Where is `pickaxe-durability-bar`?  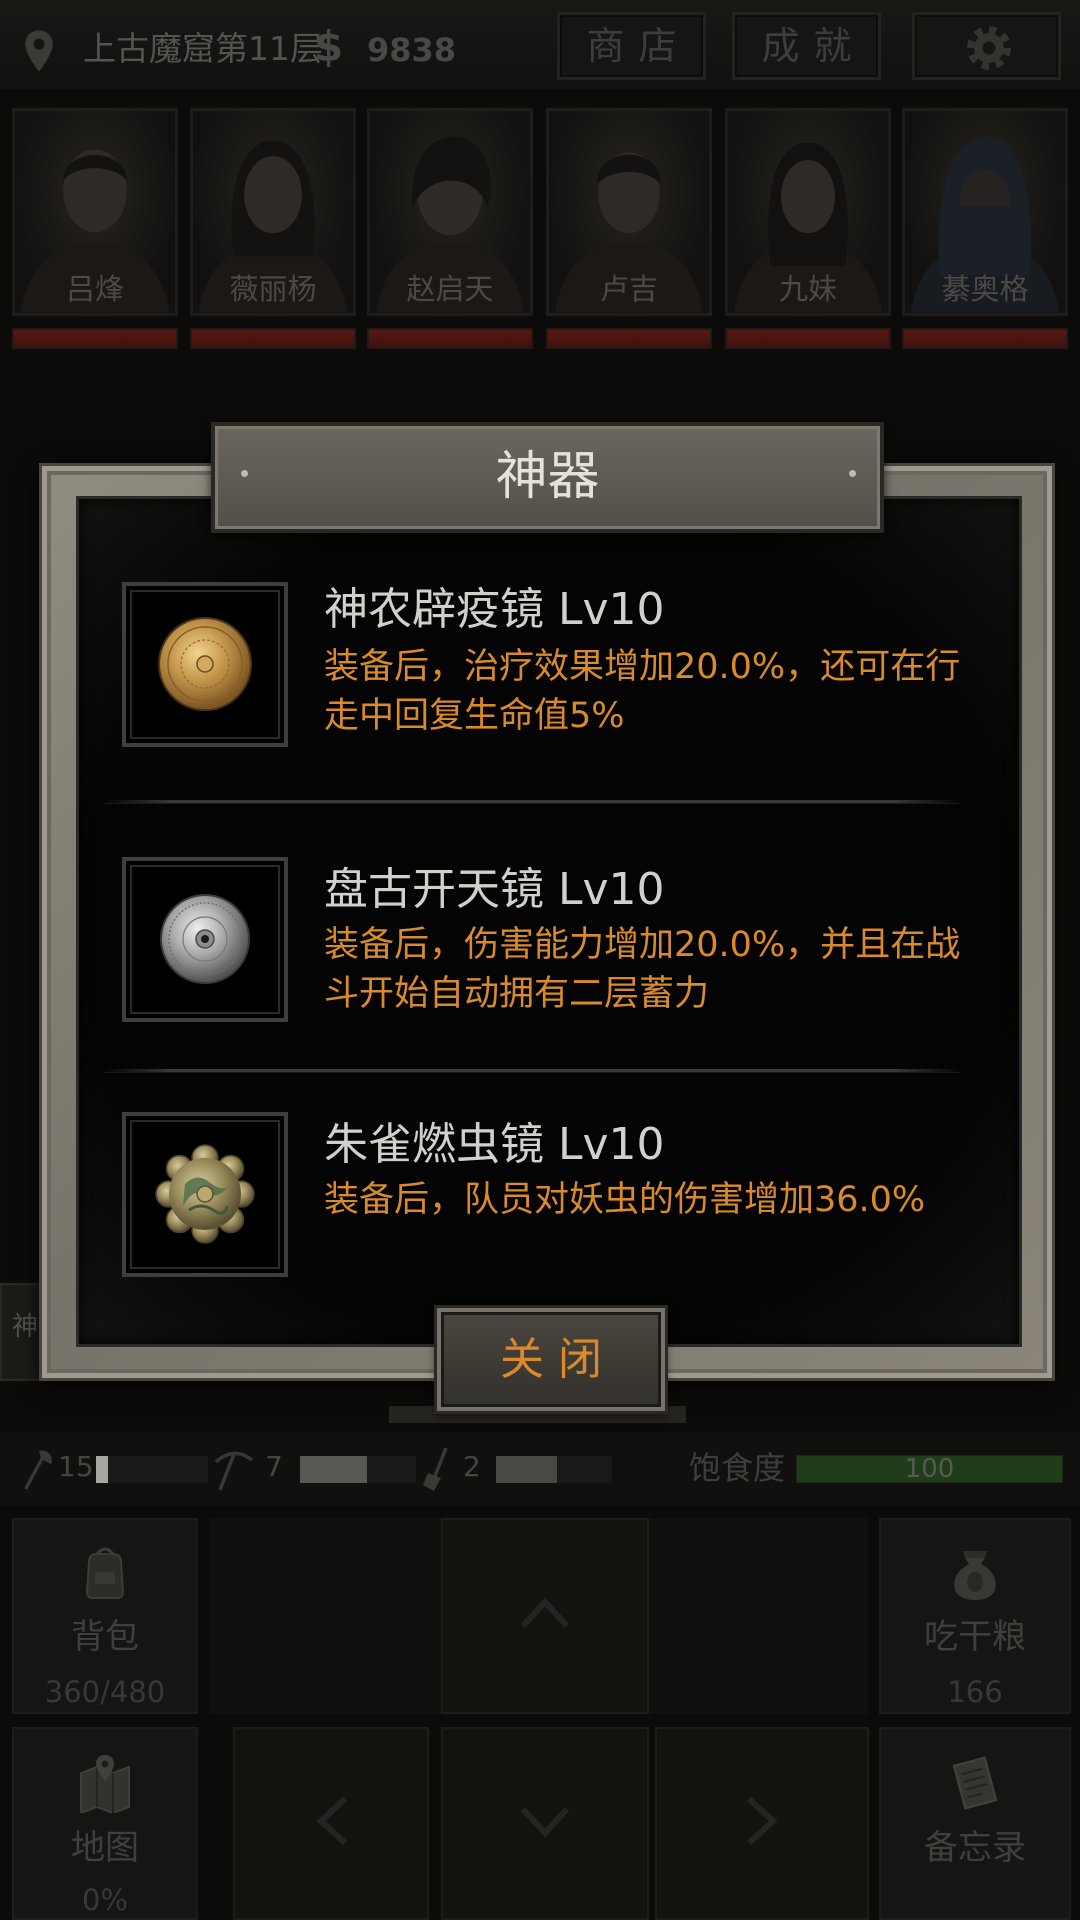 pickaxe-durability-bar is located at coordinates (358, 1469).